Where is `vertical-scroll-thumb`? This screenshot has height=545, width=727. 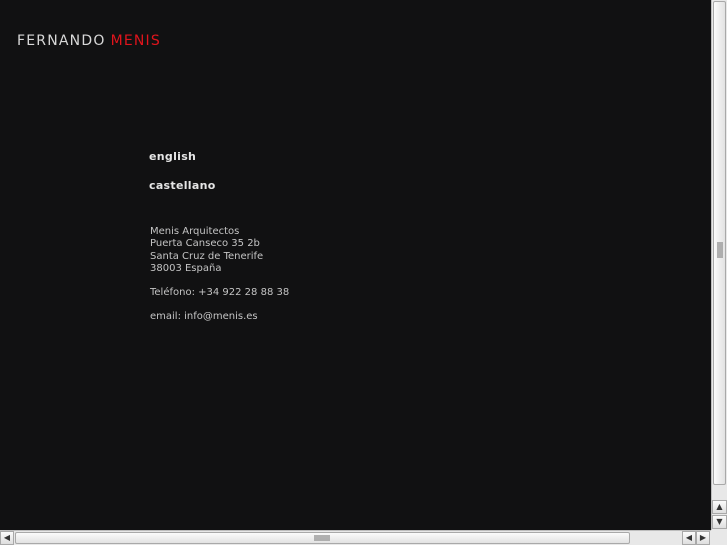 vertical-scroll-thumb is located at coordinates (719, 243).